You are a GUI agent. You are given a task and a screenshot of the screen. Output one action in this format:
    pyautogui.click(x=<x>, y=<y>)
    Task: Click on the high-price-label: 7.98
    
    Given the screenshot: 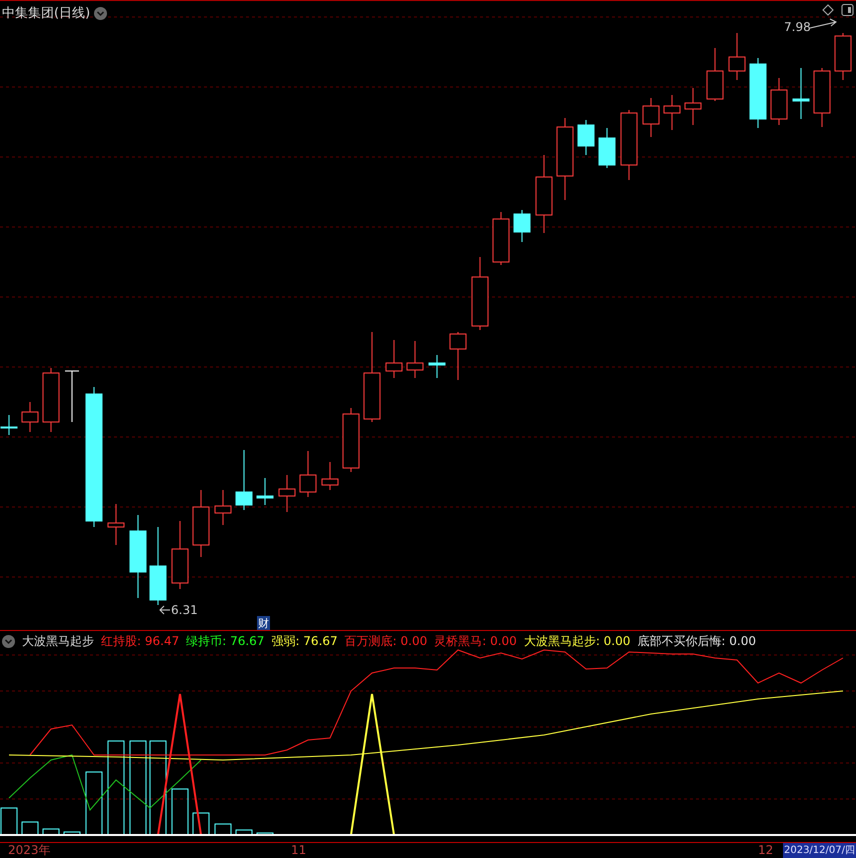 What is the action you would take?
    pyautogui.click(x=797, y=27)
    